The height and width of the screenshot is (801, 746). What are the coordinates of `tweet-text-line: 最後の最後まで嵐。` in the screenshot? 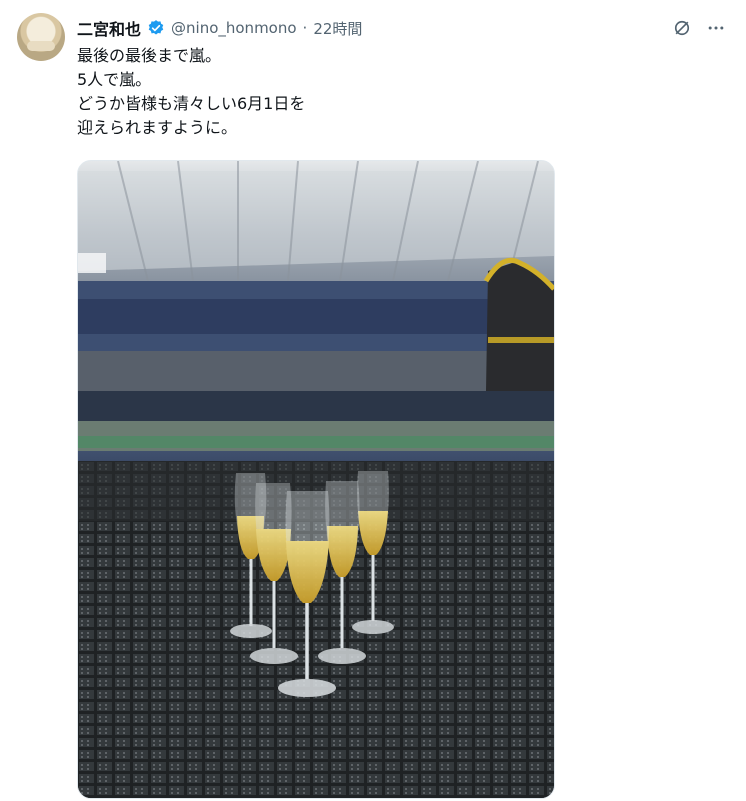 It's located at (149, 55).